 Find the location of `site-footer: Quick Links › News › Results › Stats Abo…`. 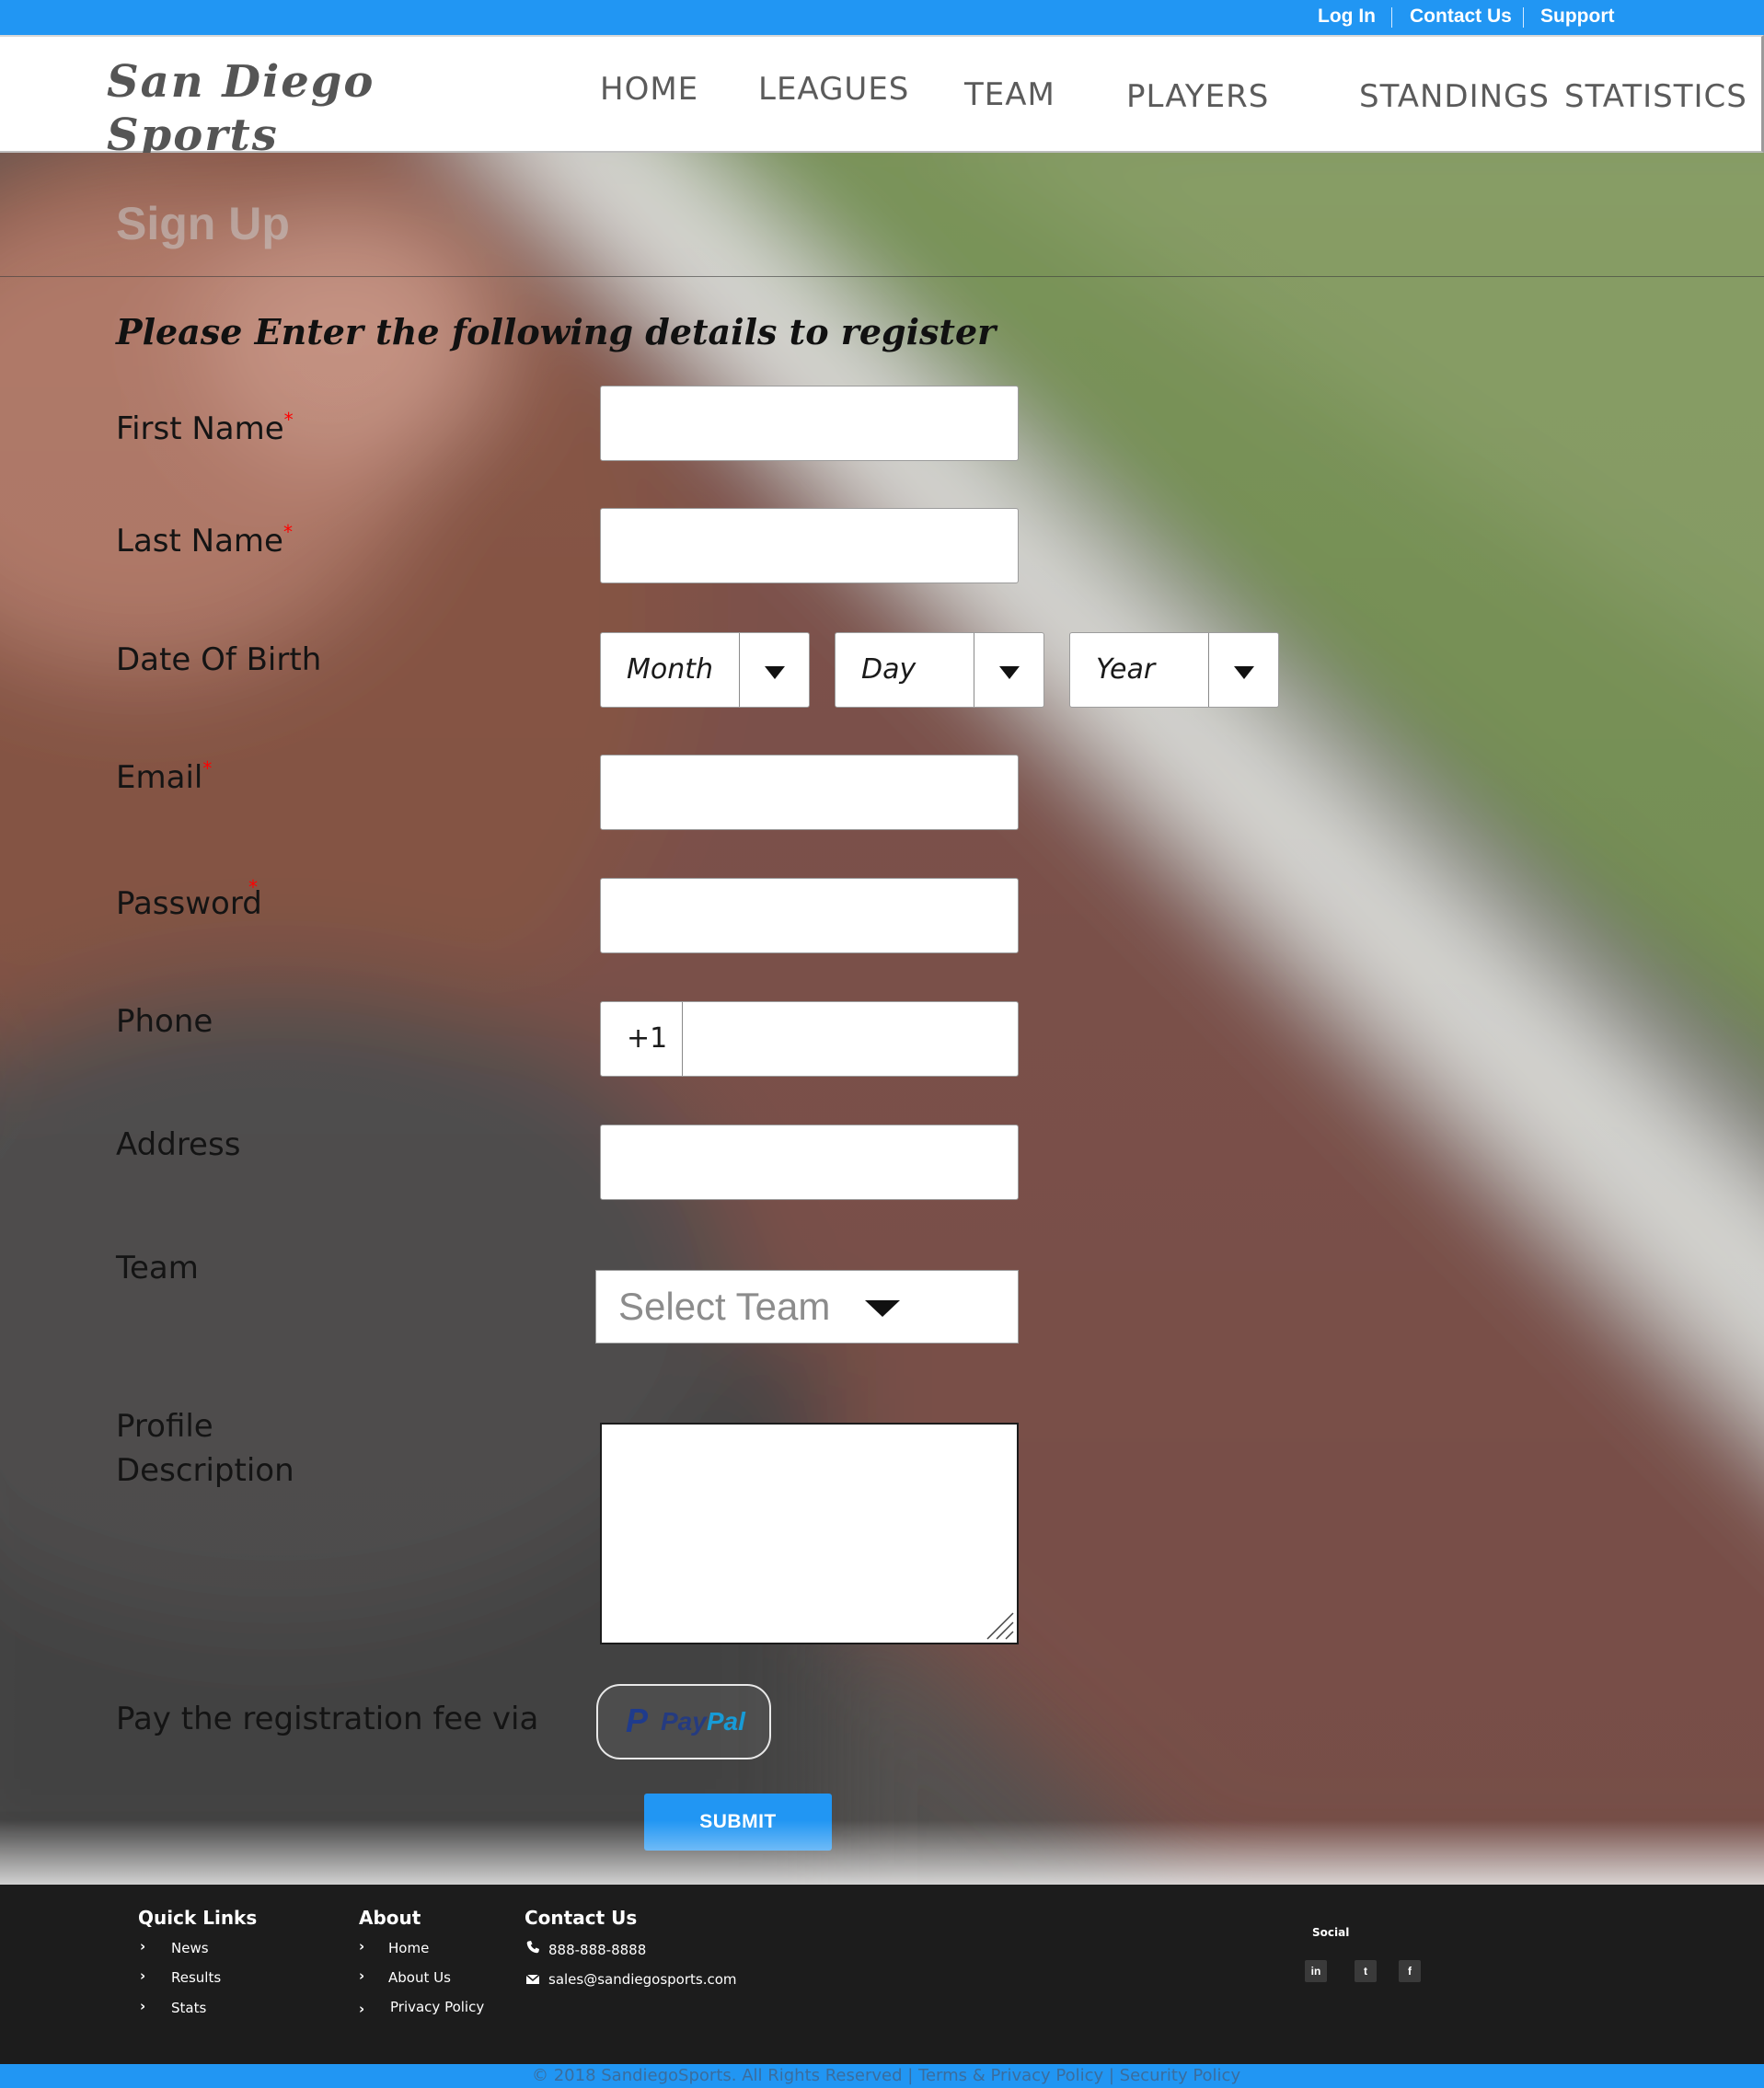

site-footer: Quick Links › News › Results › Stats Abo… is located at coordinates (882, 1974).